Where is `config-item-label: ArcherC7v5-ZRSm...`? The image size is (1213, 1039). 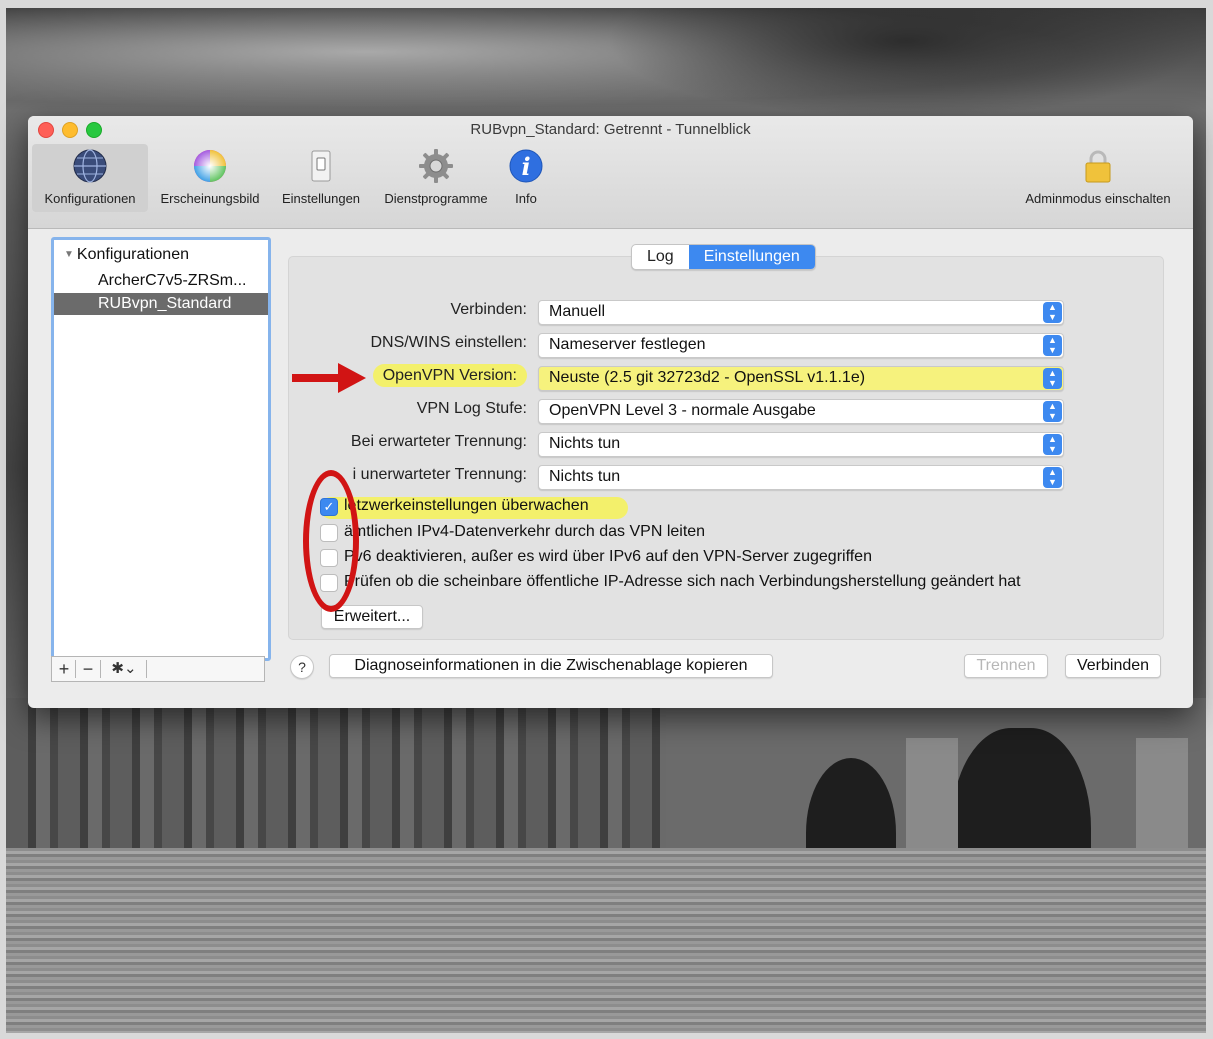
config-item-label: ArcherC7v5-ZRSm... is located at coordinates (172, 280).